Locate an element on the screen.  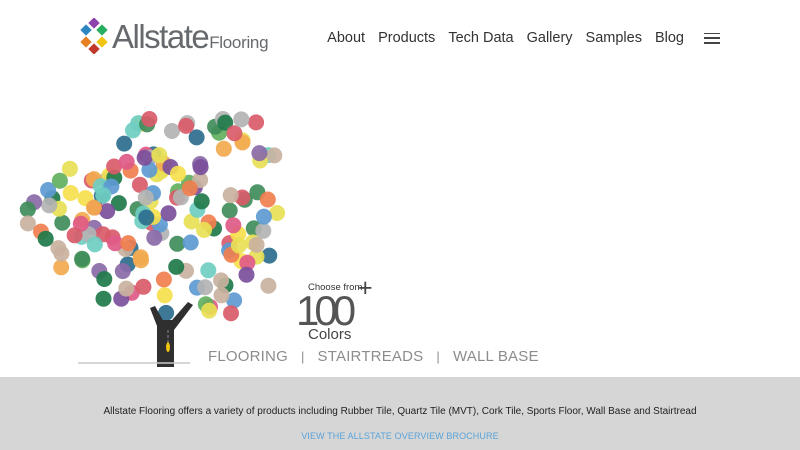
nav-gallery: Gallery is located at coordinates (550, 38).